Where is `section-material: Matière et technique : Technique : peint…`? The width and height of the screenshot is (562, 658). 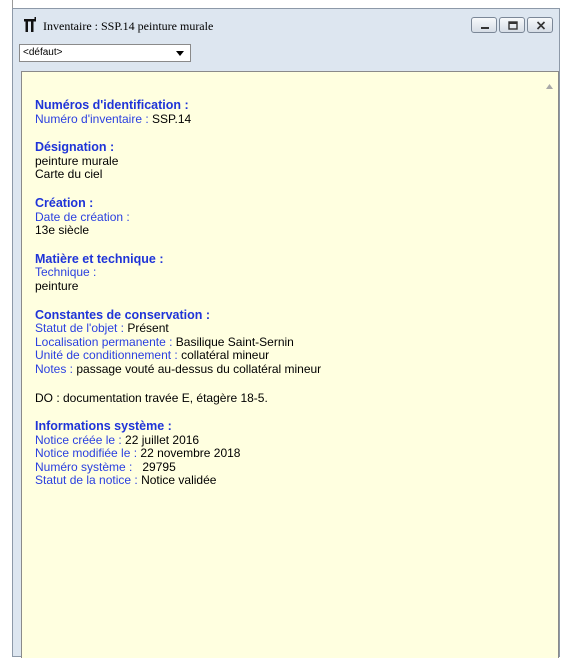 section-material: Matière et technique : Technique : peint… is located at coordinates (280, 272).